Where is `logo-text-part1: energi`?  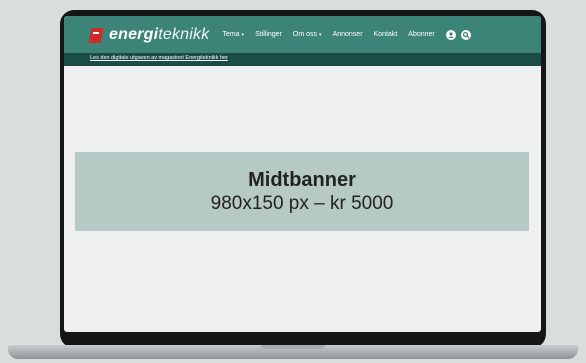 logo-text-part1: energi is located at coordinates (134, 34).